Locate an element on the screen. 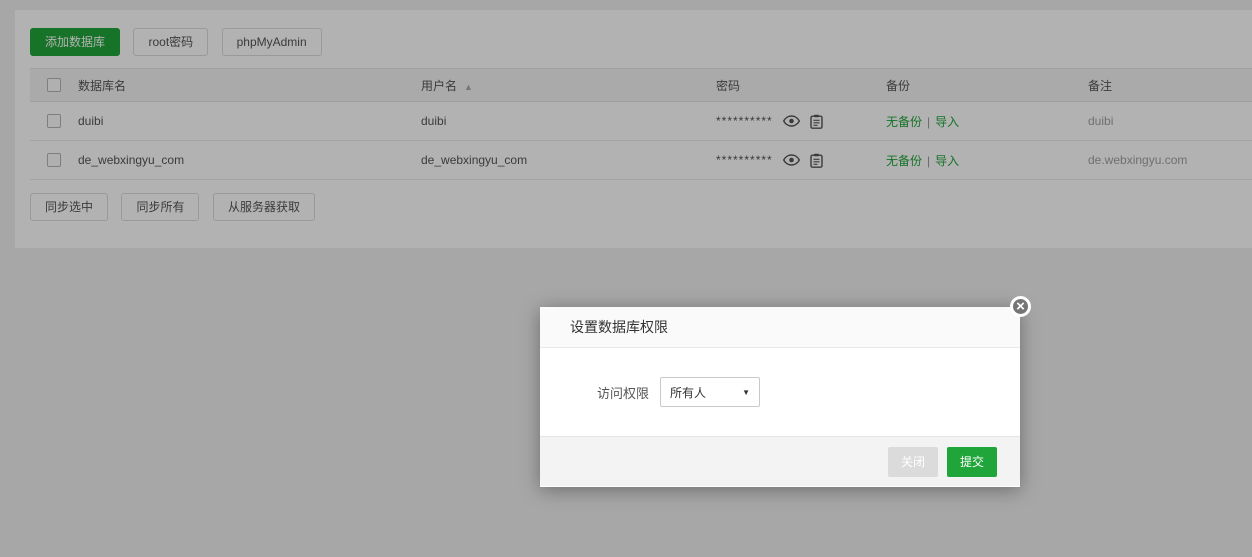  set-permission-modal: × 设置数据库权限 访问权限 所有人 ▼ 关闭 提交 is located at coordinates (785, 391).